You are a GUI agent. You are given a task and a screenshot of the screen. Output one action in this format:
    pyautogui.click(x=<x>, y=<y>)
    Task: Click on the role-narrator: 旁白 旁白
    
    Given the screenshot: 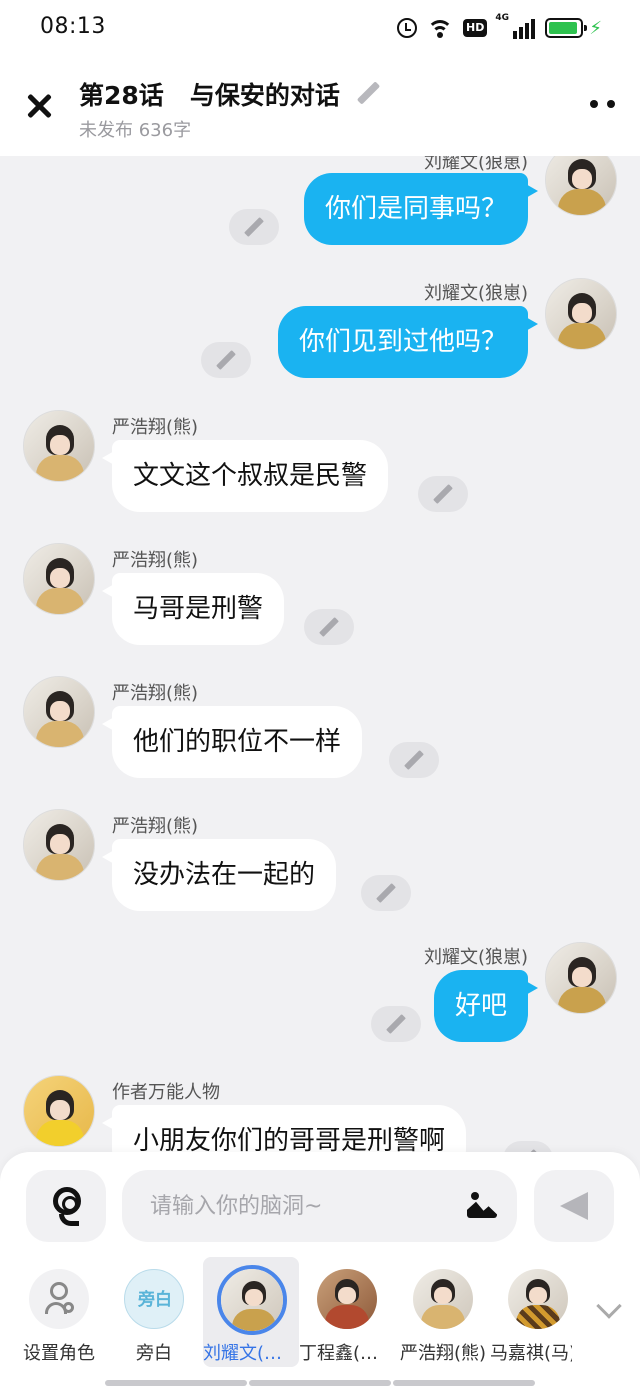 What is the action you would take?
    pyautogui.click(x=154, y=1312)
    